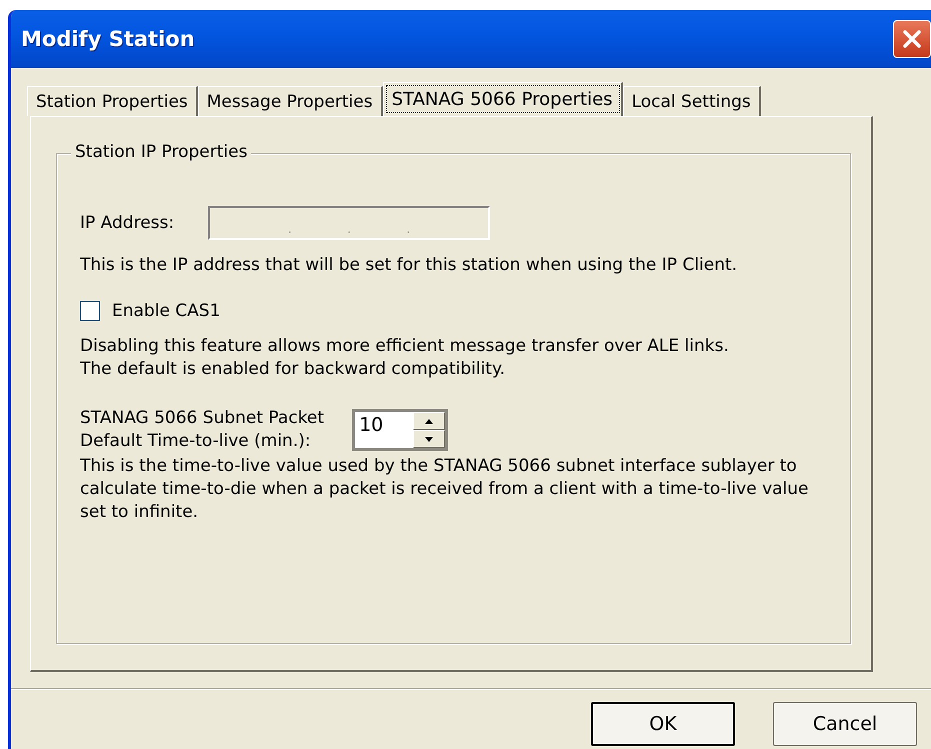 The height and width of the screenshot is (749, 931). I want to click on help-text: This is the IP address that will be set for this station when using the IP Client., so click(409, 265).